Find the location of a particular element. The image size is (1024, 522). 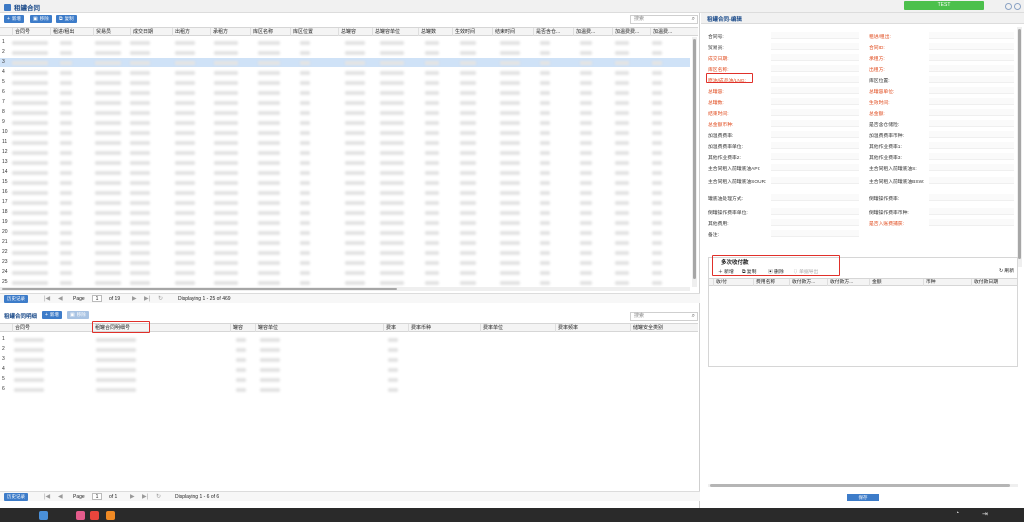

bell-icon: ◔ is located at coordinates (959, 514).